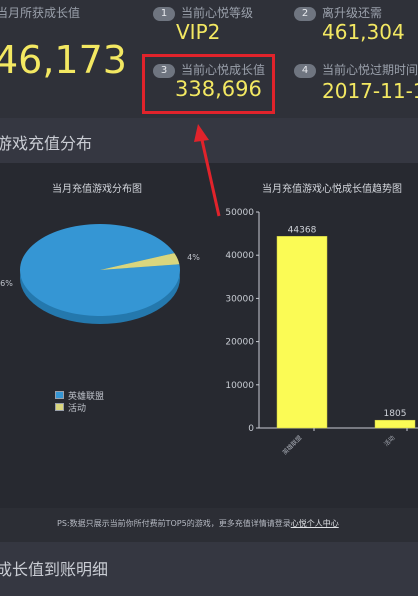 Image resolution: width=418 pixels, height=596 pixels. What do you see at coordinates (208, 84) in the screenshot?
I see `highlight-annotation-box` at bounding box center [208, 84].